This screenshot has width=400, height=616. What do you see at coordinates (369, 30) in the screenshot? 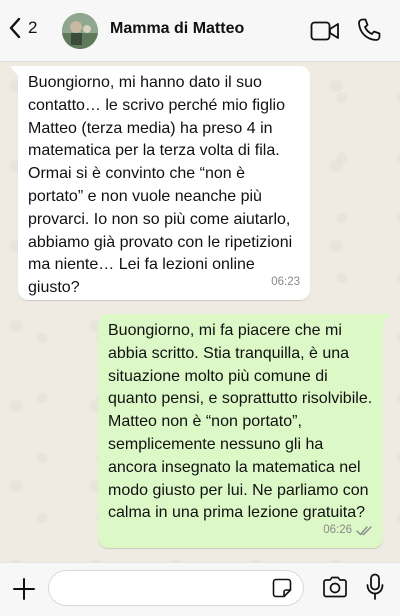
I see `phone-icon` at bounding box center [369, 30].